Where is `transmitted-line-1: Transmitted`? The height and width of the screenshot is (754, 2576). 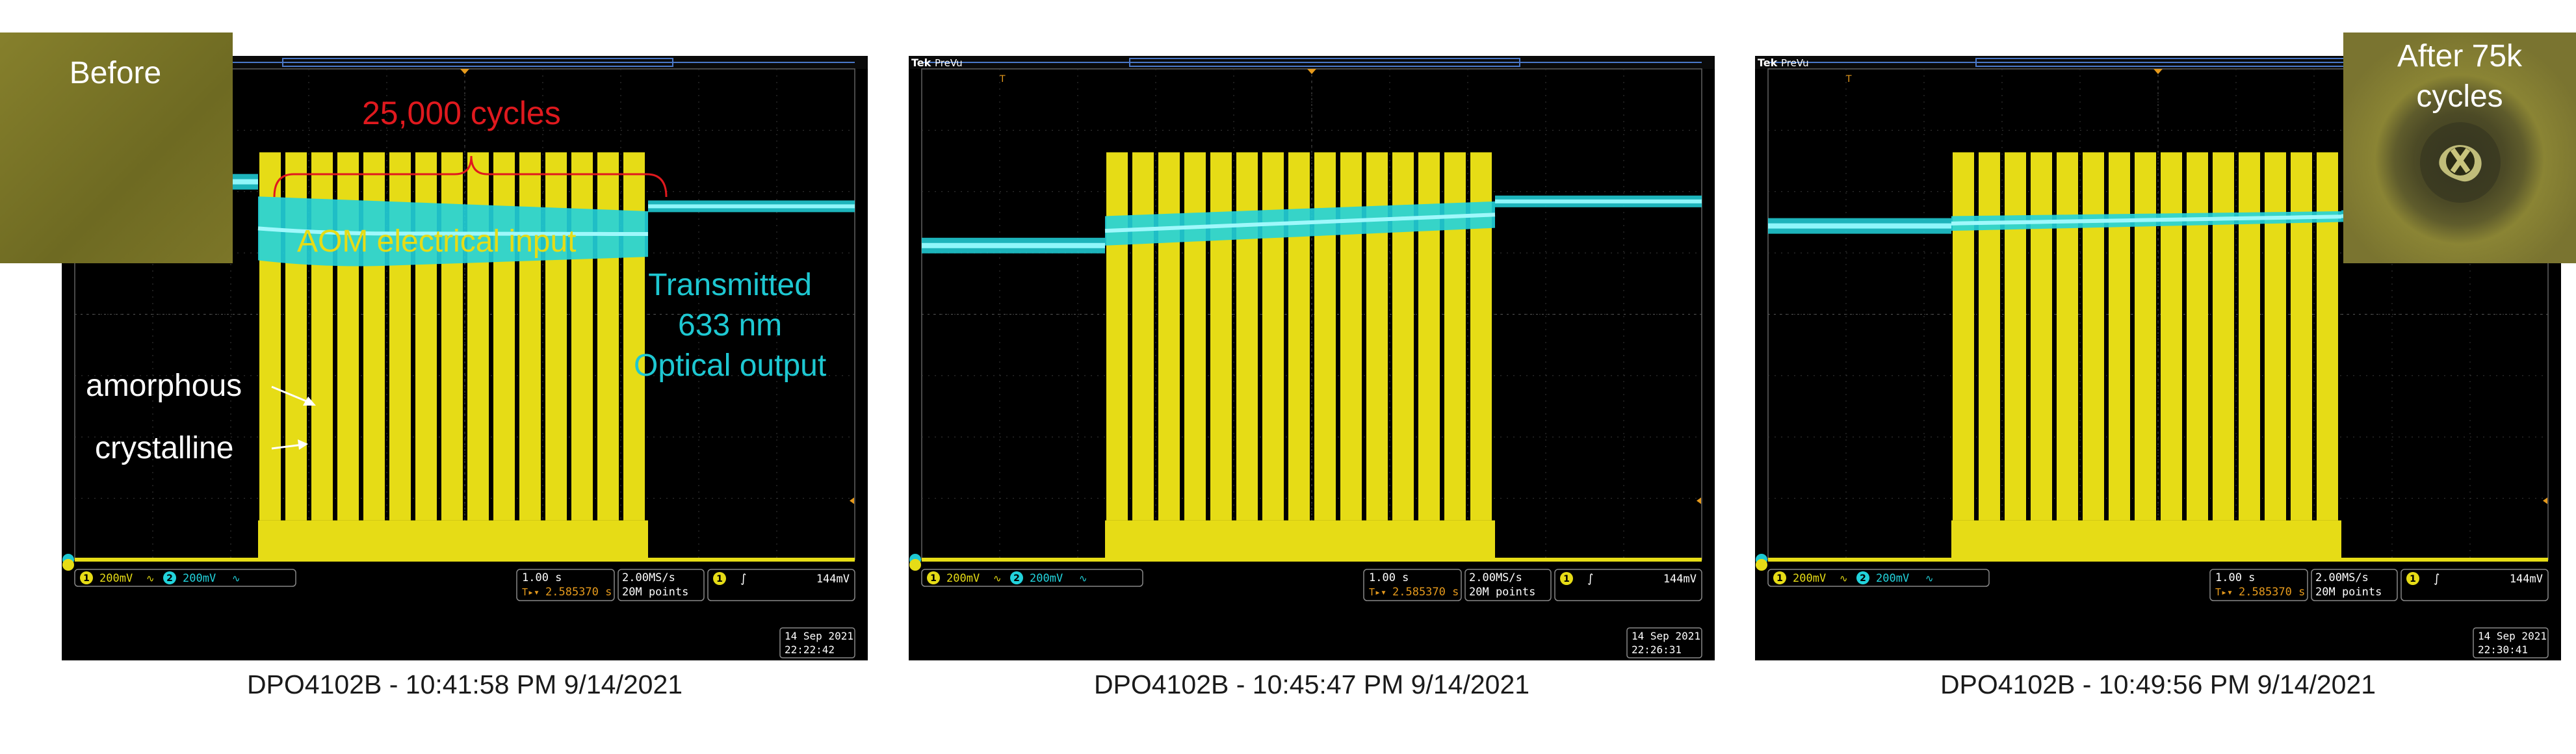 transmitted-line-1: Transmitted is located at coordinates (730, 285).